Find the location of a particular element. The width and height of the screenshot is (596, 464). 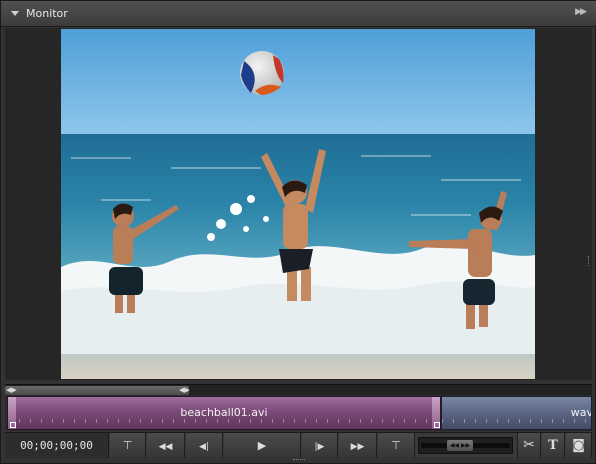

scrollbar-thumb is located at coordinates (97, 390).